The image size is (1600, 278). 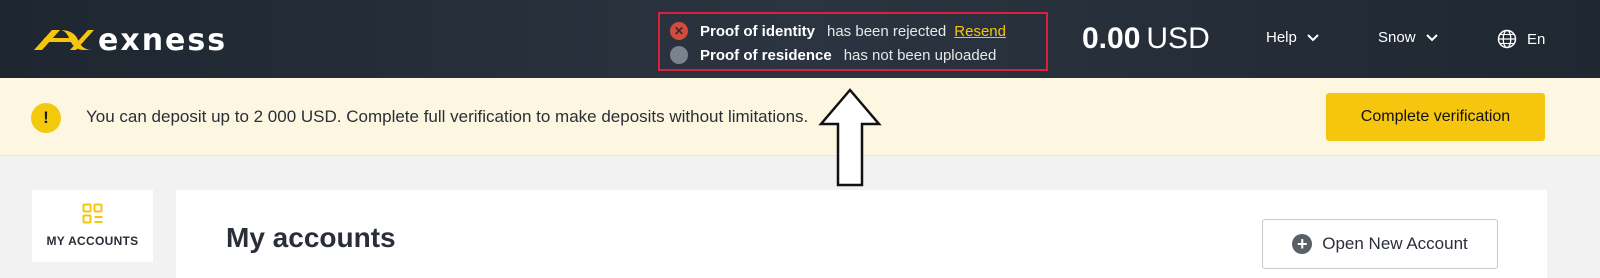 I want to click on pending-icon, so click(x=679, y=55).